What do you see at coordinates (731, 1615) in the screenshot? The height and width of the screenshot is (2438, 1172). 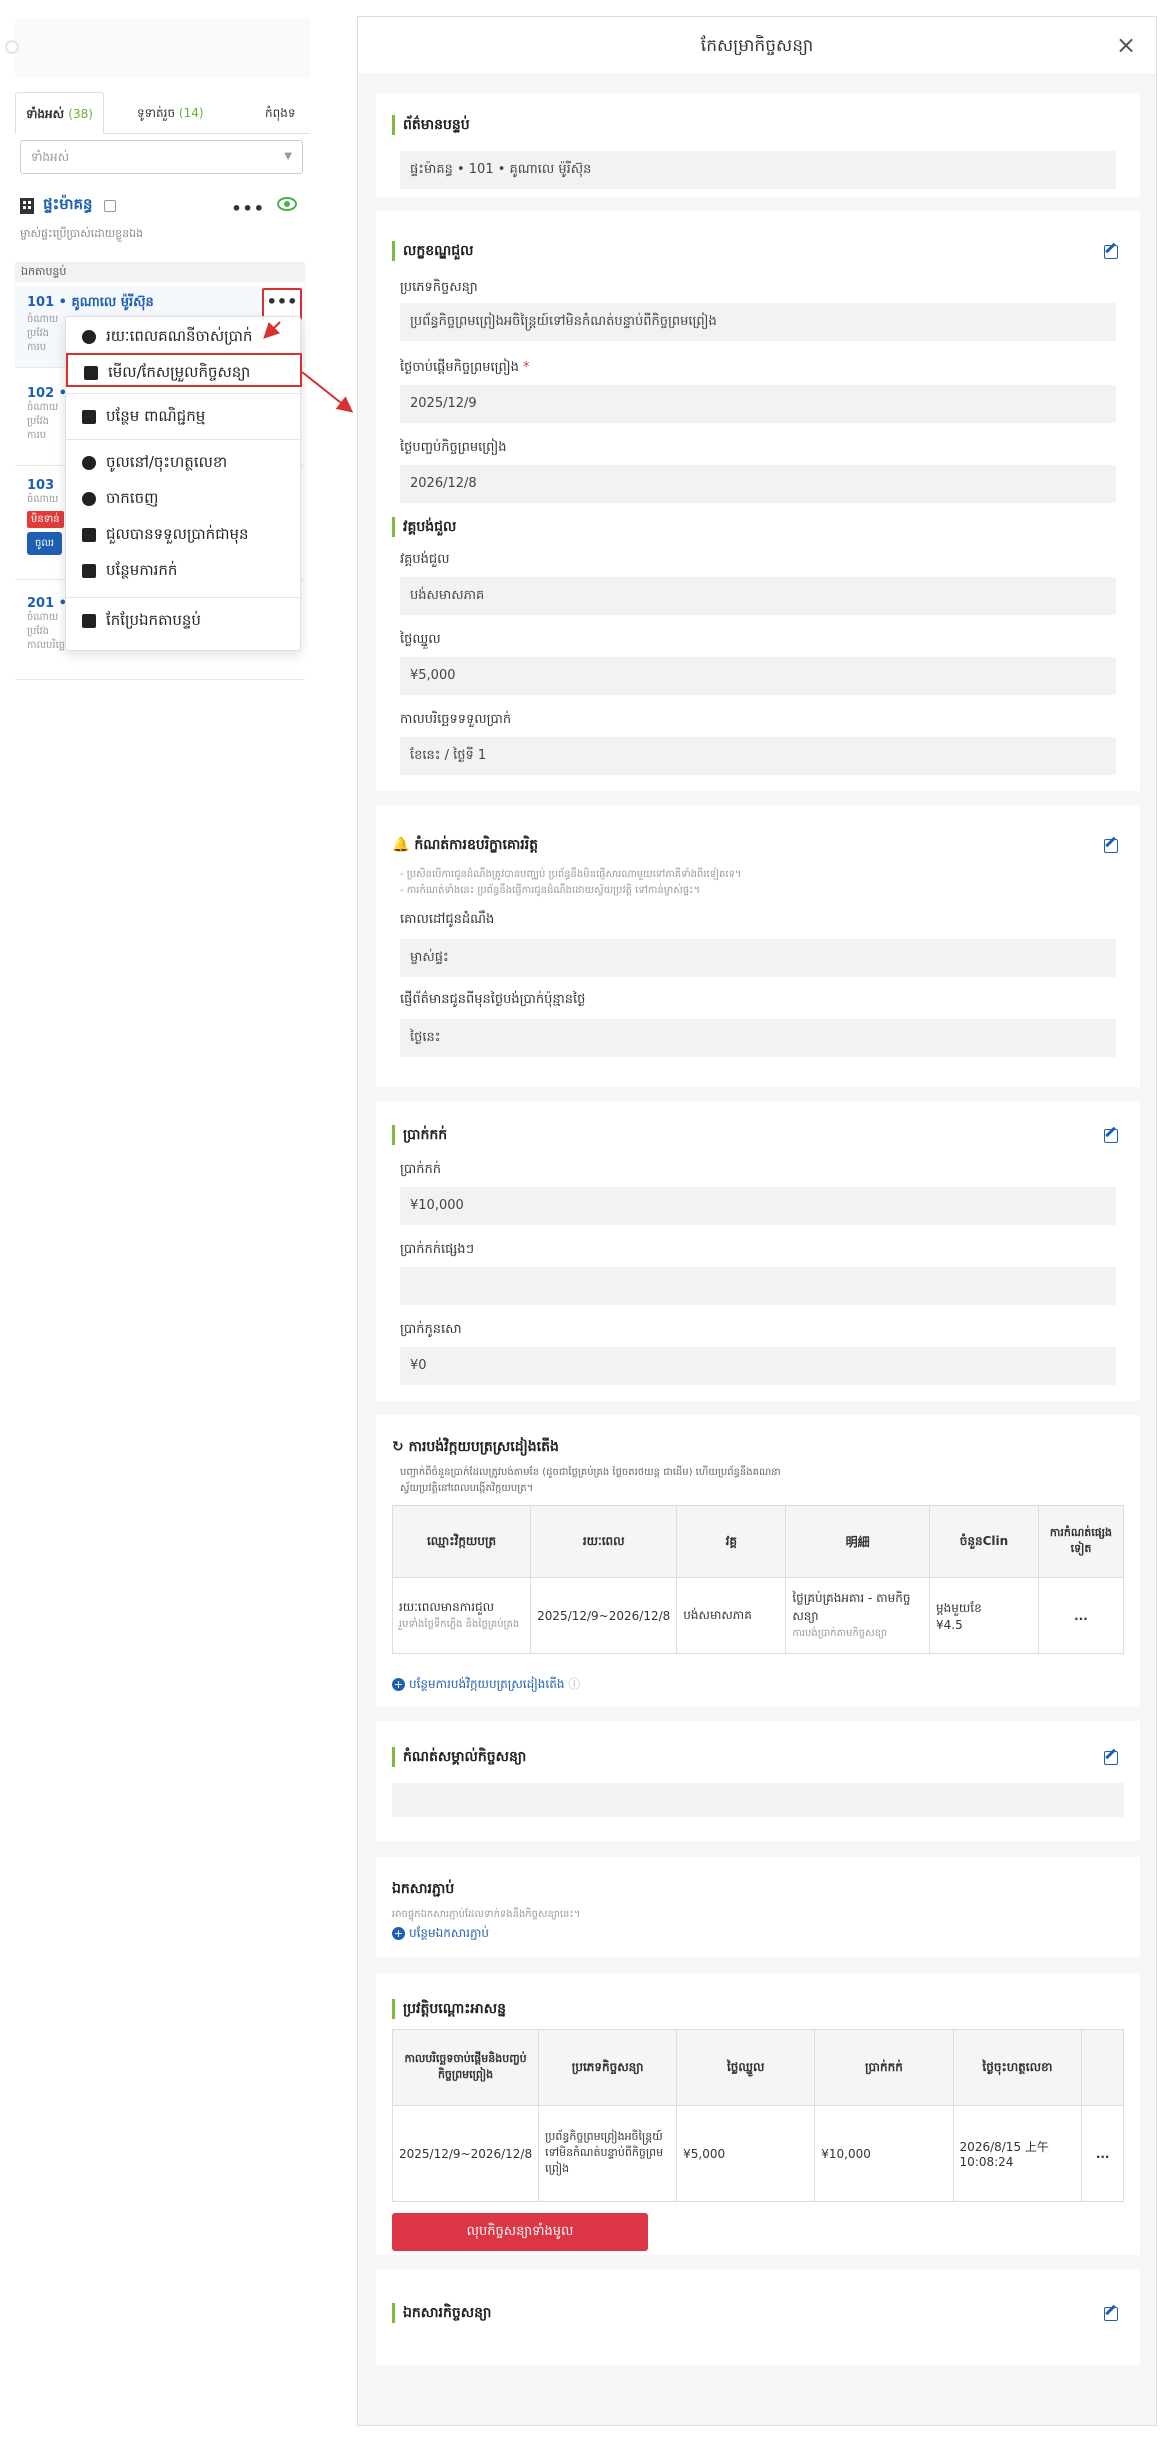 I see `table-cell: បង់សមាសភាគ` at bounding box center [731, 1615].